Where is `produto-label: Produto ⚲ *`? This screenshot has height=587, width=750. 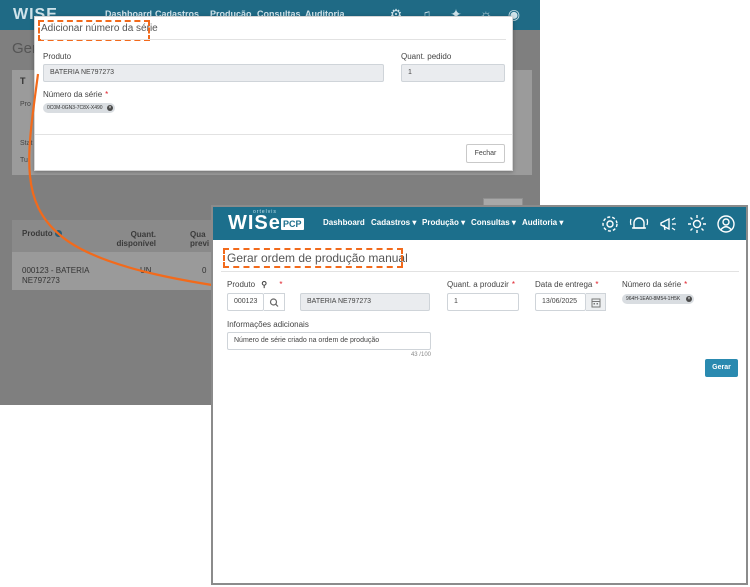 produto-label: Produto ⚲ * is located at coordinates (255, 284).